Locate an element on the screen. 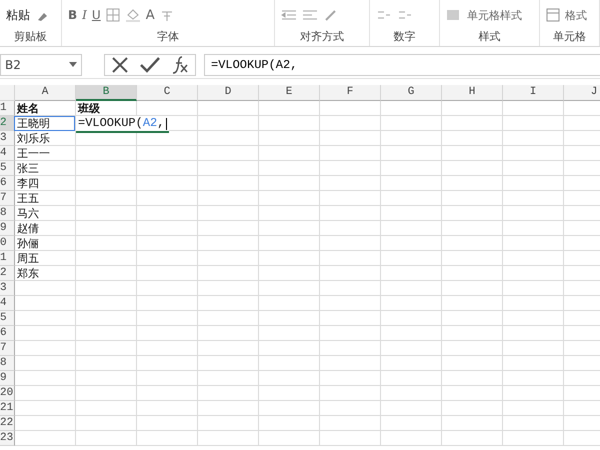 This screenshot has width=600, height=450. table-cell-text: 马六 is located at coordinates (27, 213).